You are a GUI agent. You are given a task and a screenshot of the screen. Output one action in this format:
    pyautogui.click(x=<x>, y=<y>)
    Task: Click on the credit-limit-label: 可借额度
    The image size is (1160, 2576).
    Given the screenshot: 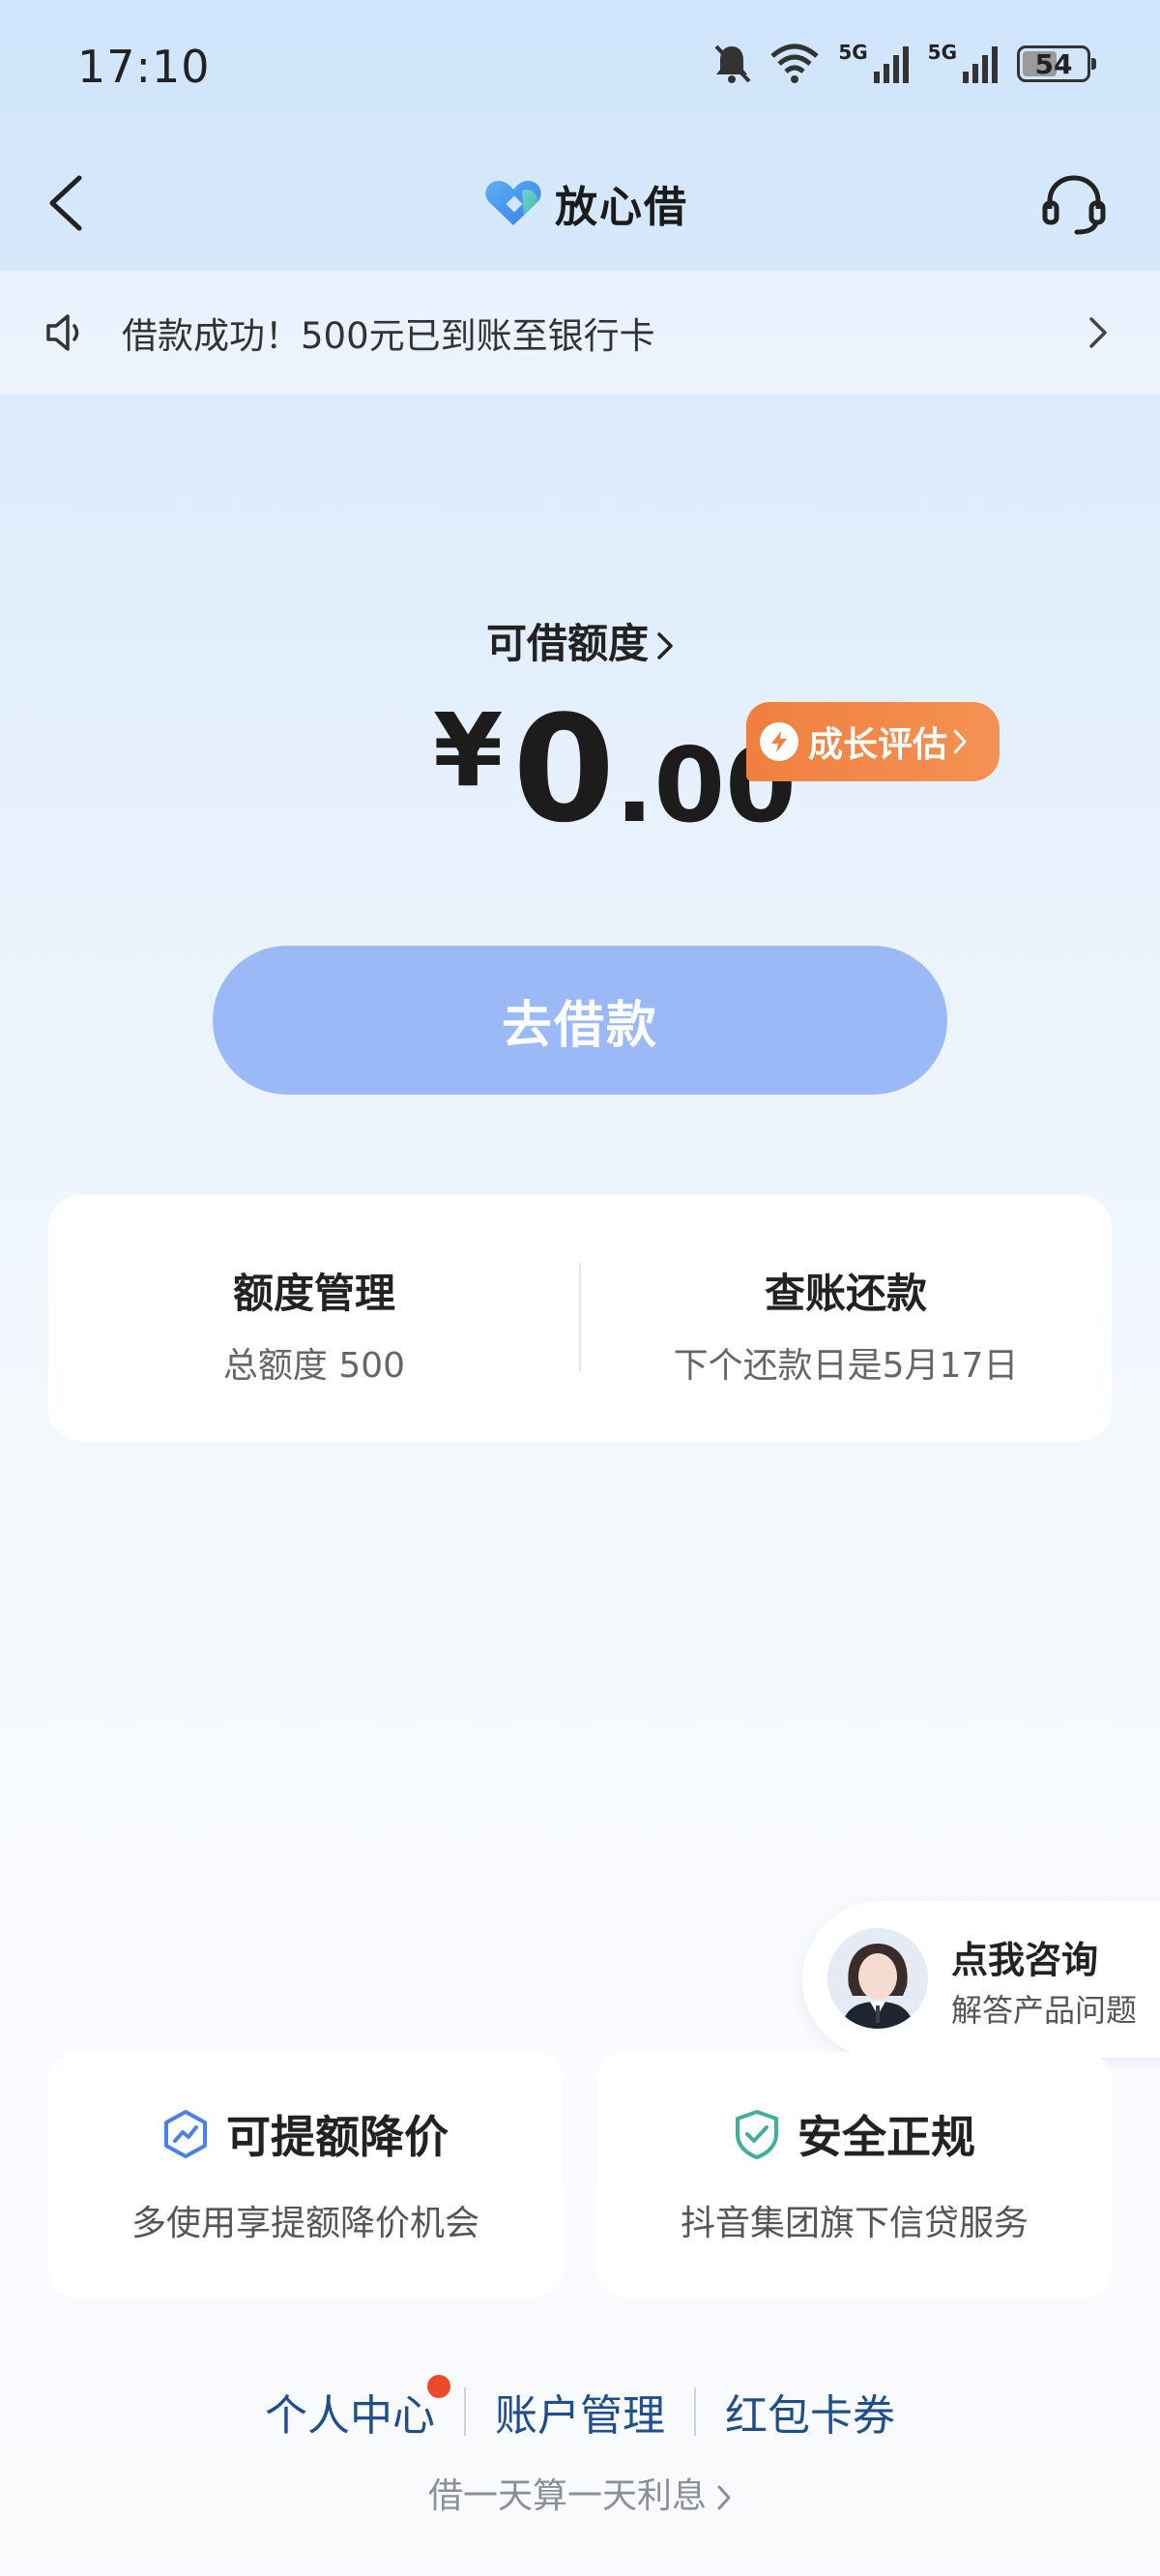 What is the action you would take?
    pyautogui.click(x=567, y=643)
    